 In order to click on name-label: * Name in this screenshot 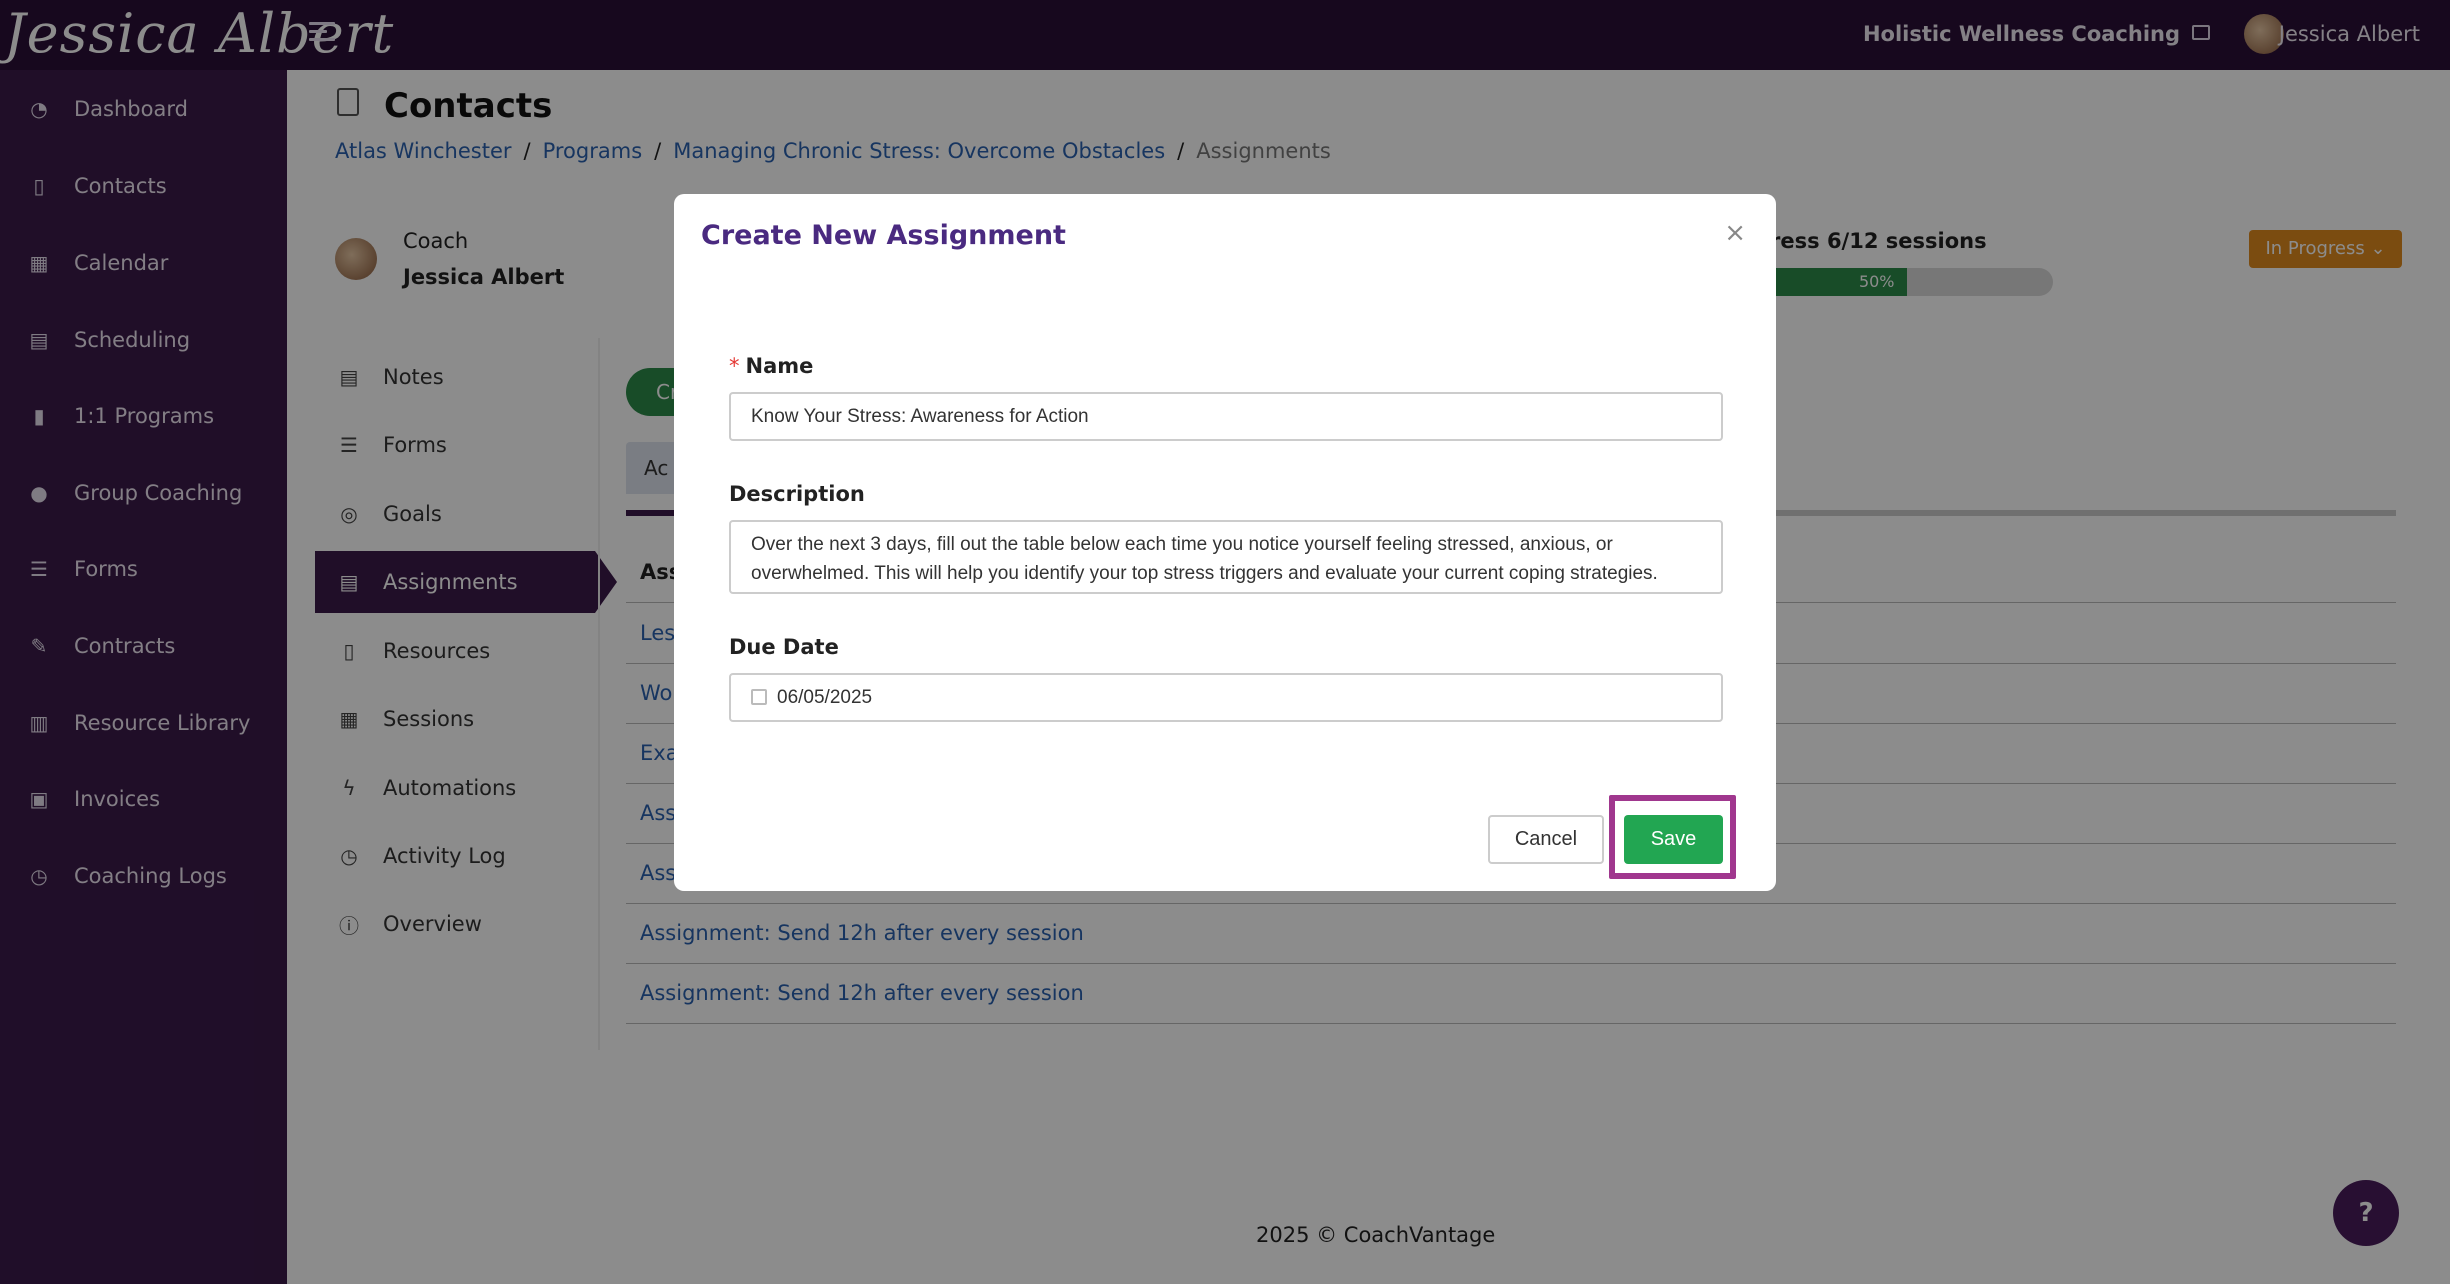, I will do `click(771, 366)`.